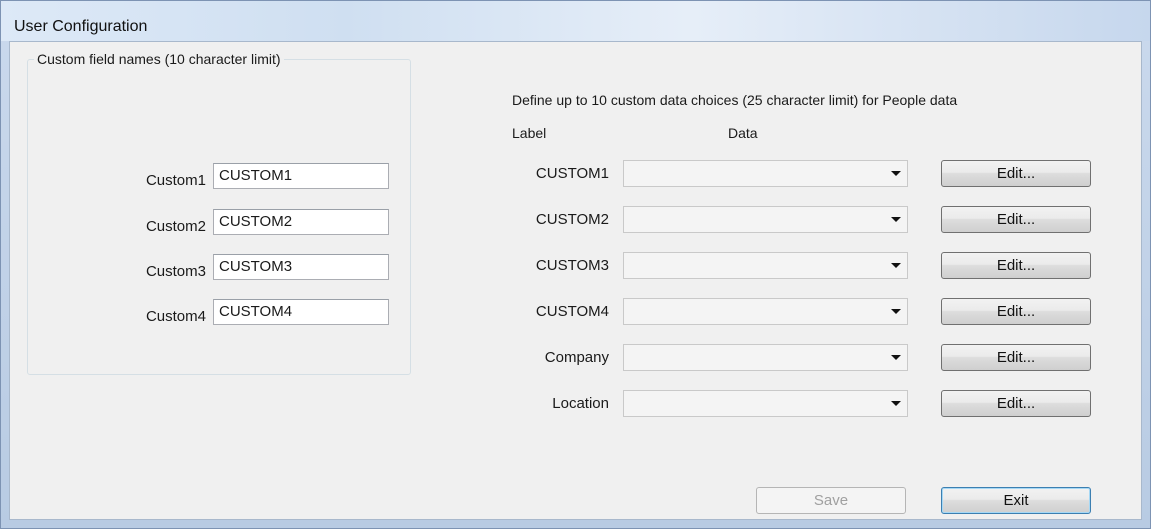 The image size is (1151, 529). Describe the element at coordinates (175, 316) in the screenshot. I see `custom4-label: Custom4` at that location.